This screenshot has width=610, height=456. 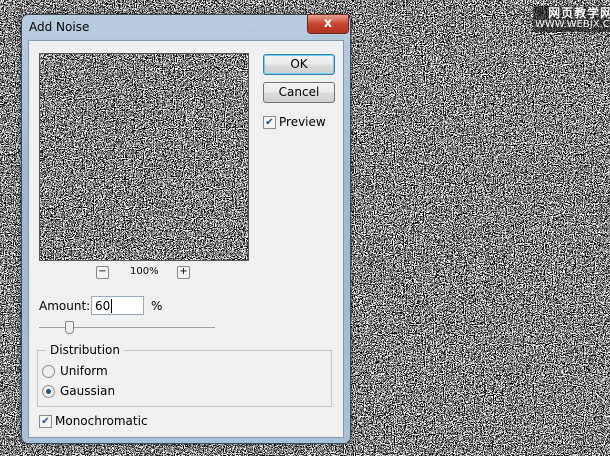 I want to click on close-button: x, so click(x=328, y=24).